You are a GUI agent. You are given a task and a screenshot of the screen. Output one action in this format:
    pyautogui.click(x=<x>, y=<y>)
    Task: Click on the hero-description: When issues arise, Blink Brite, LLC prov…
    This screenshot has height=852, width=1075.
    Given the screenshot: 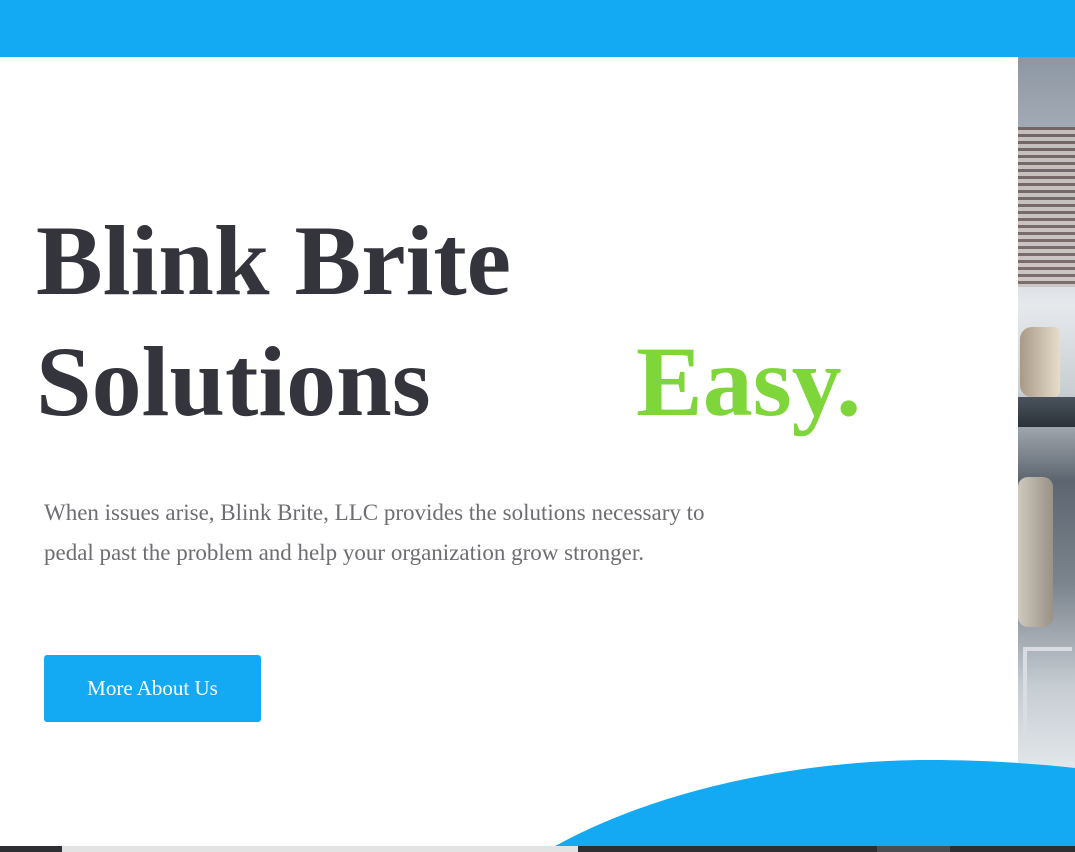 What is the action you would take?
    pyautogui.click(x=374, y=532)
    